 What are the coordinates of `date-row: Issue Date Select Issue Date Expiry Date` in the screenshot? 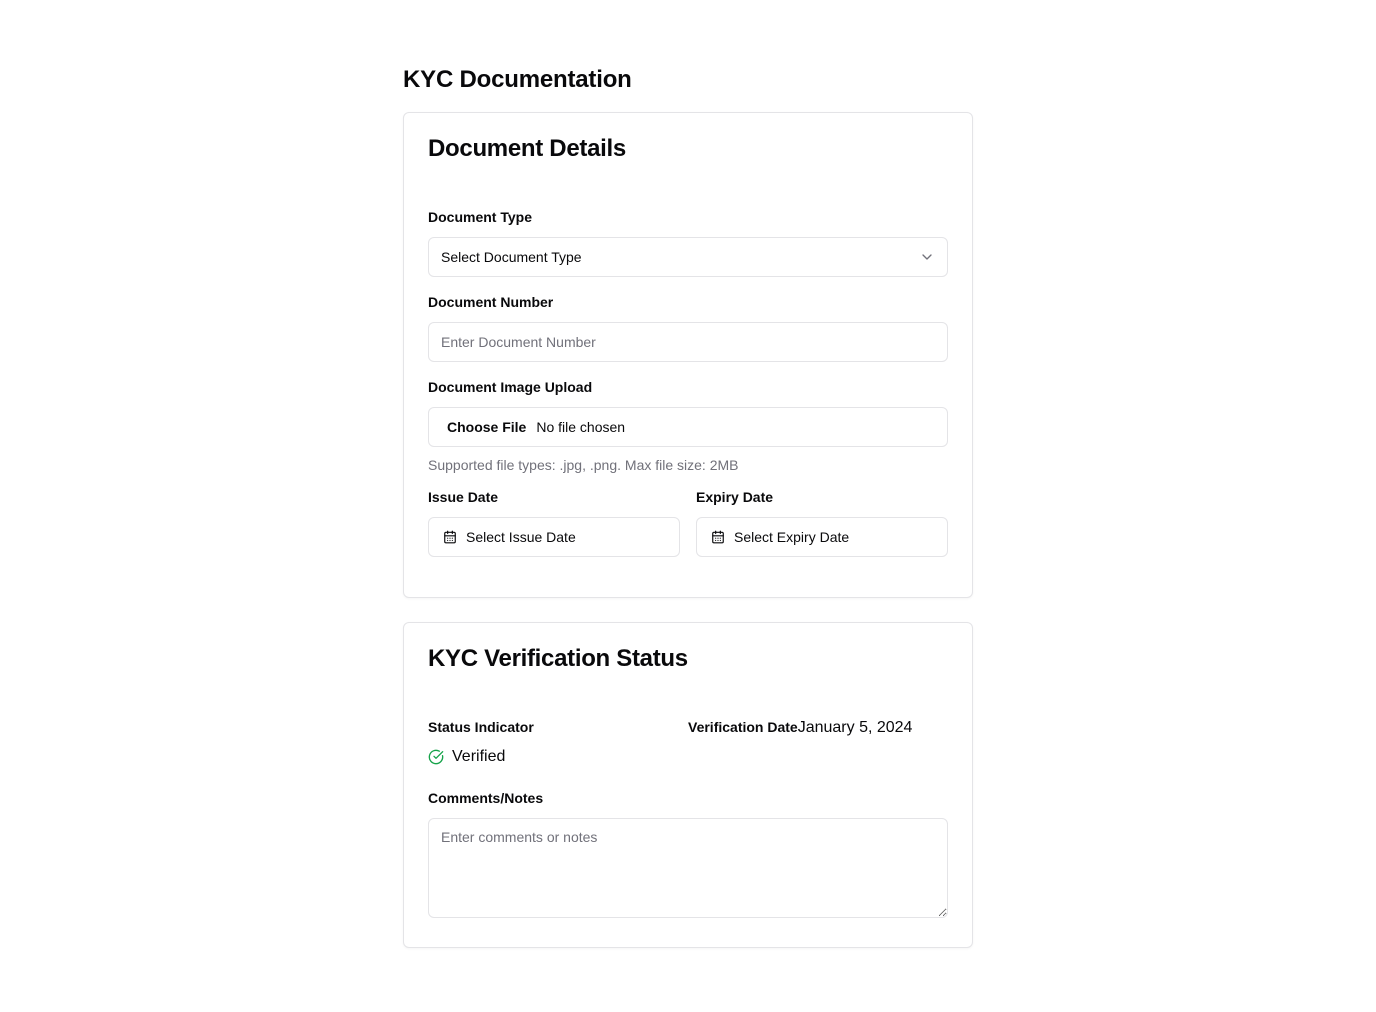 It's located at (688, 522).